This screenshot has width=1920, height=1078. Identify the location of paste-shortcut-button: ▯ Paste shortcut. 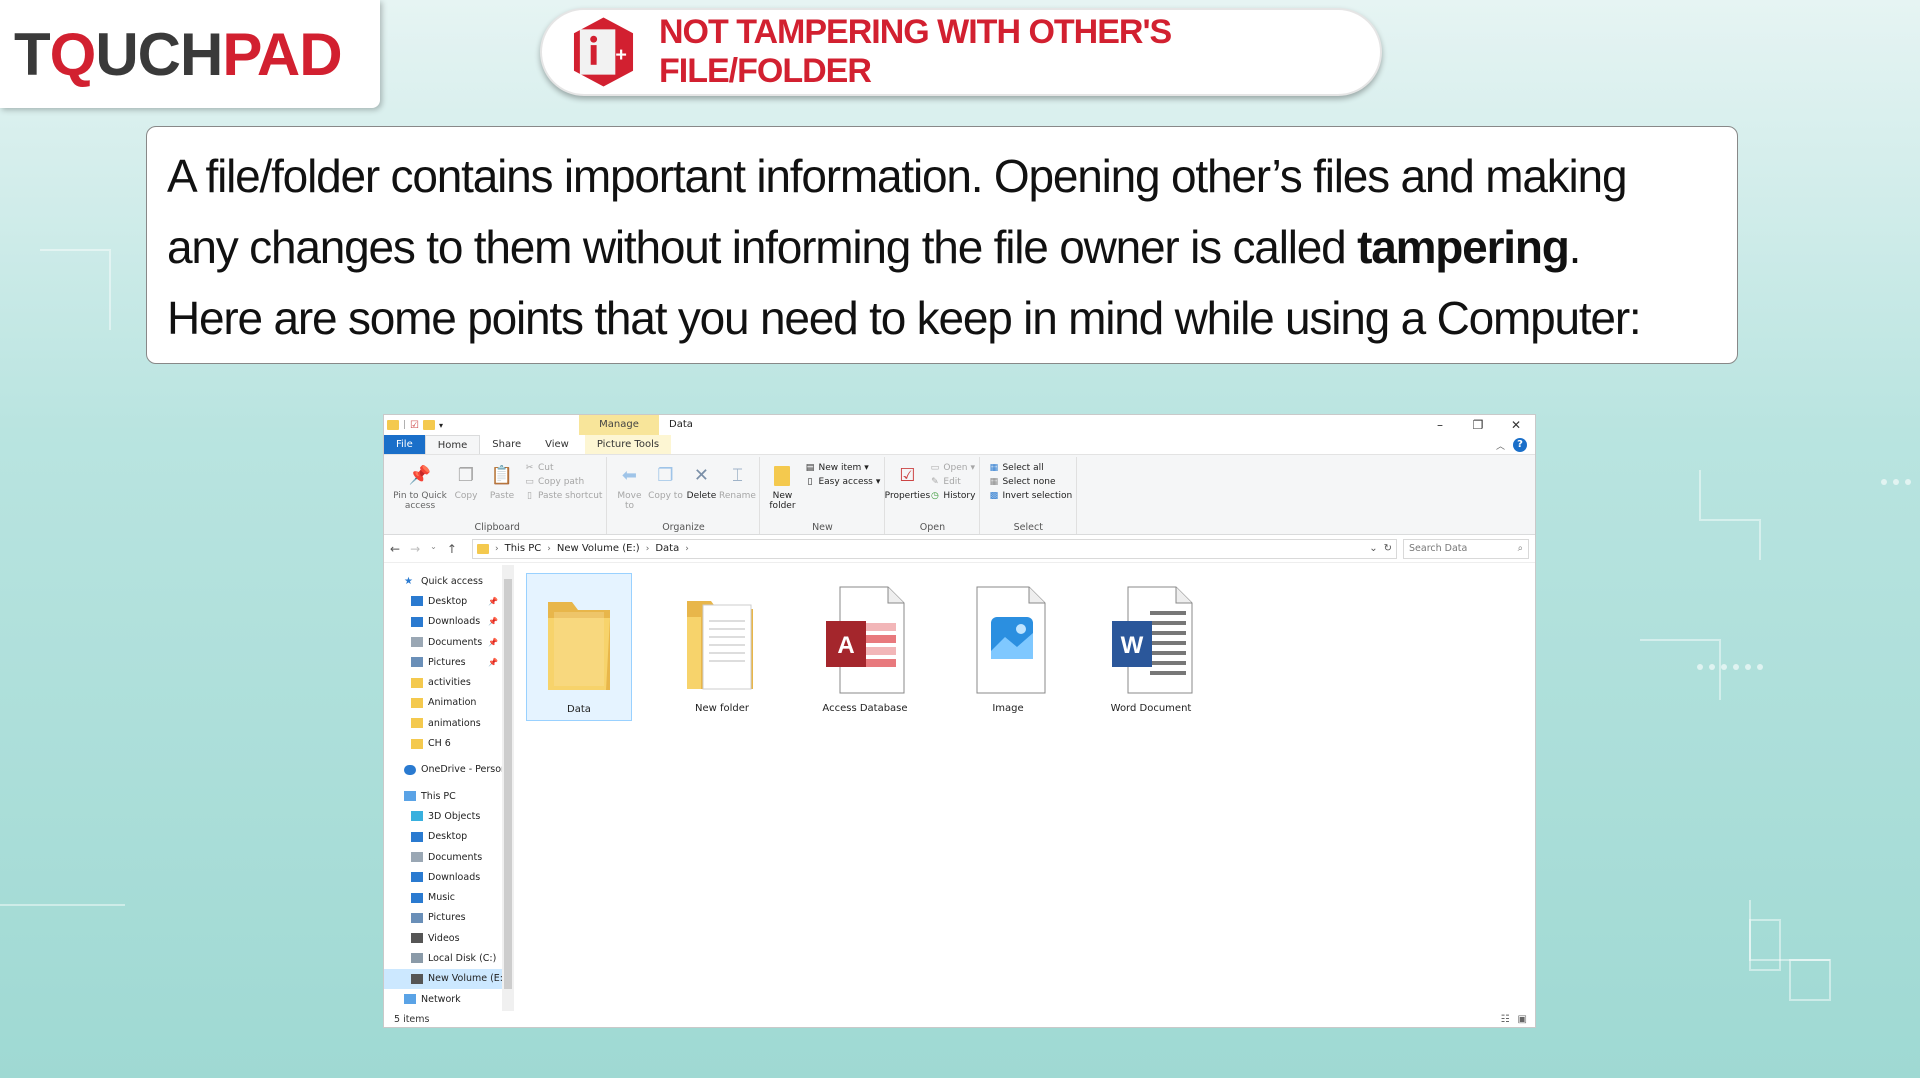
(563, 495).